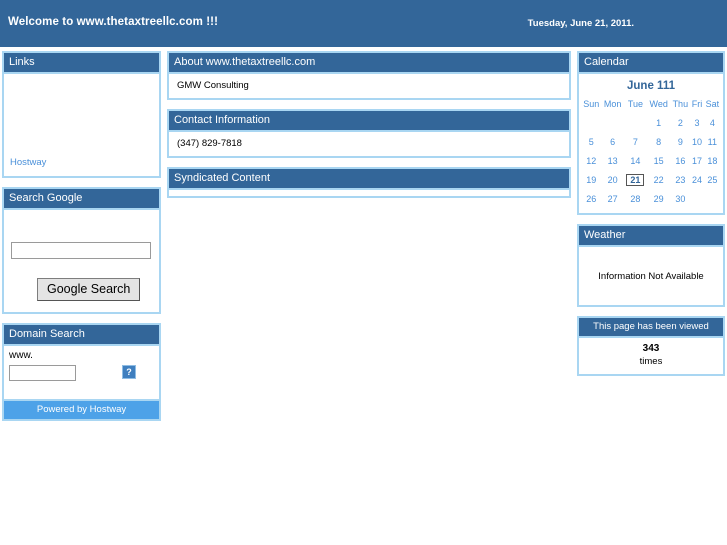 The image size is (727, 545). Describe the element at coordinates (612, 198) in the screenshot. I see `calendar-day-27: 27` at that location.